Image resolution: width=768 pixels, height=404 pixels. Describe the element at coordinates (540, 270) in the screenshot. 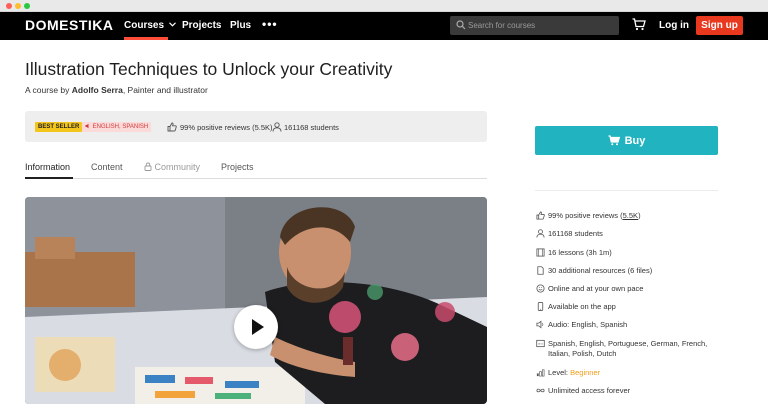

I see `file-icon` at that location.